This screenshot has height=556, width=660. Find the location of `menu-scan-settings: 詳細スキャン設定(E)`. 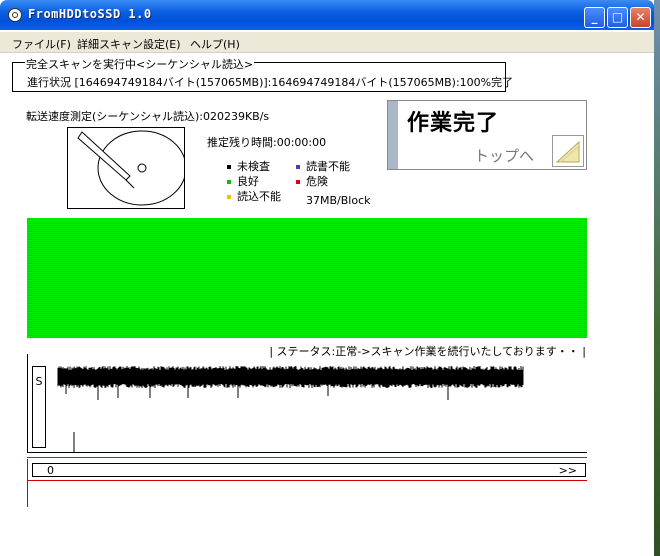

menu-scan-settings: 詳細スキャン設定(E) is located at coordinates (129, 44).